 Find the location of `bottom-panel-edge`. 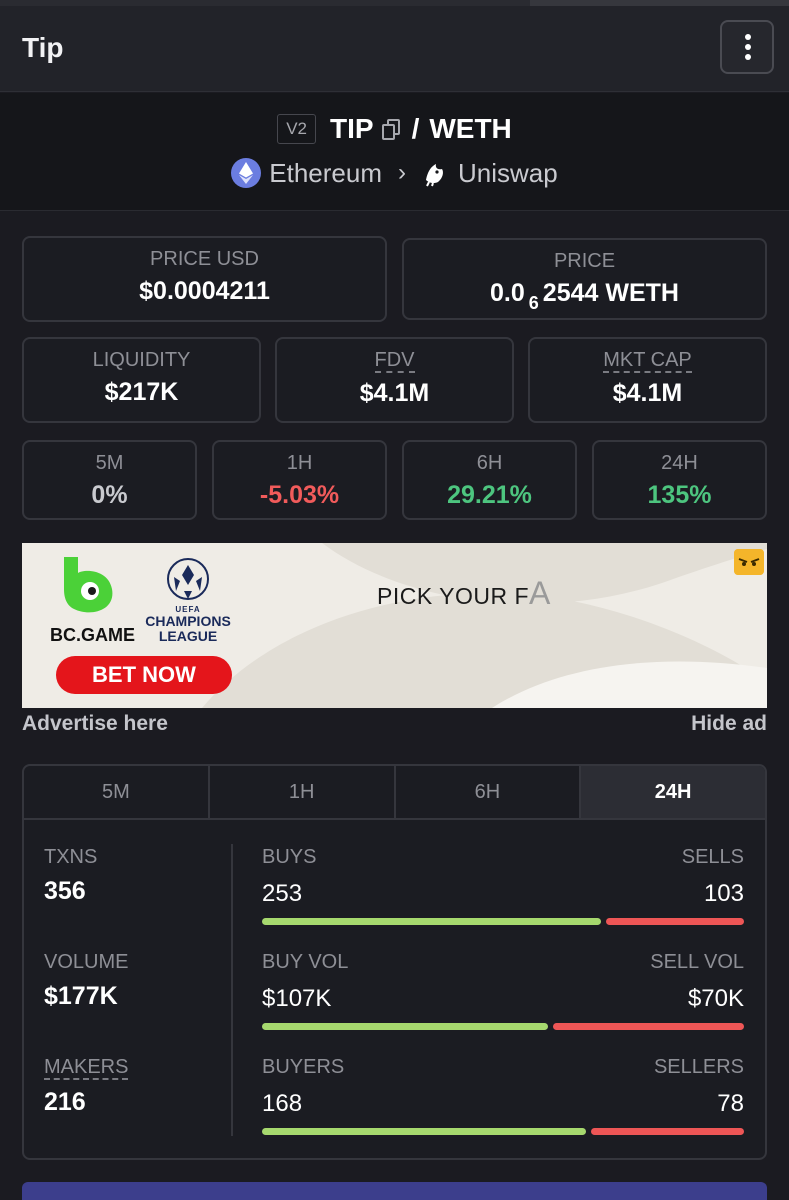

bottom-panel-edge is located at coordinates (394, 1191).